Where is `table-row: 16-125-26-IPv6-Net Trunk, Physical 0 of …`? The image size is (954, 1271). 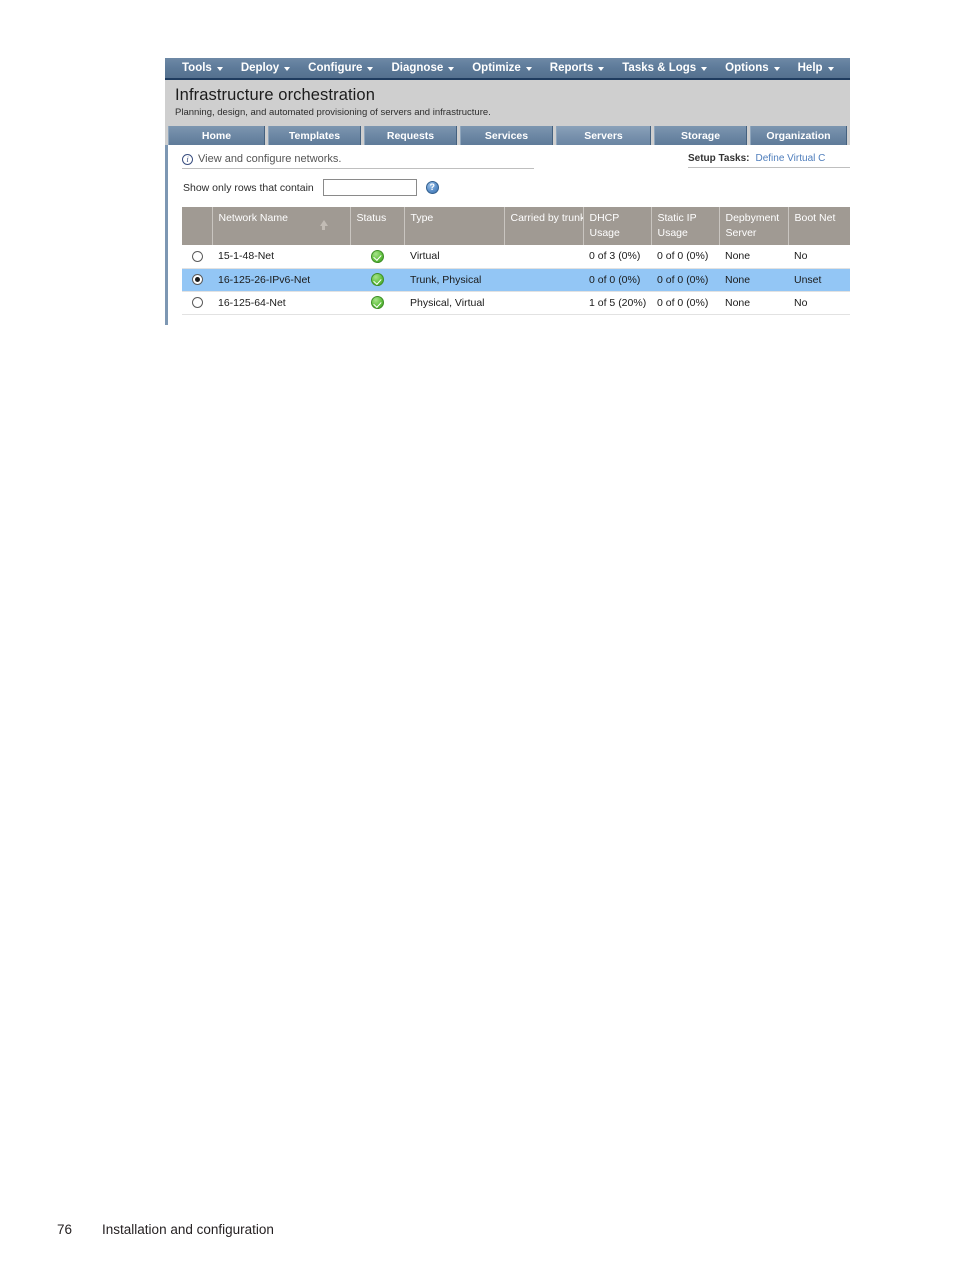
table-row: 16-125-26-IPv6-Net Trunk, Physical 0 of … is located at coordinates (516, 280).